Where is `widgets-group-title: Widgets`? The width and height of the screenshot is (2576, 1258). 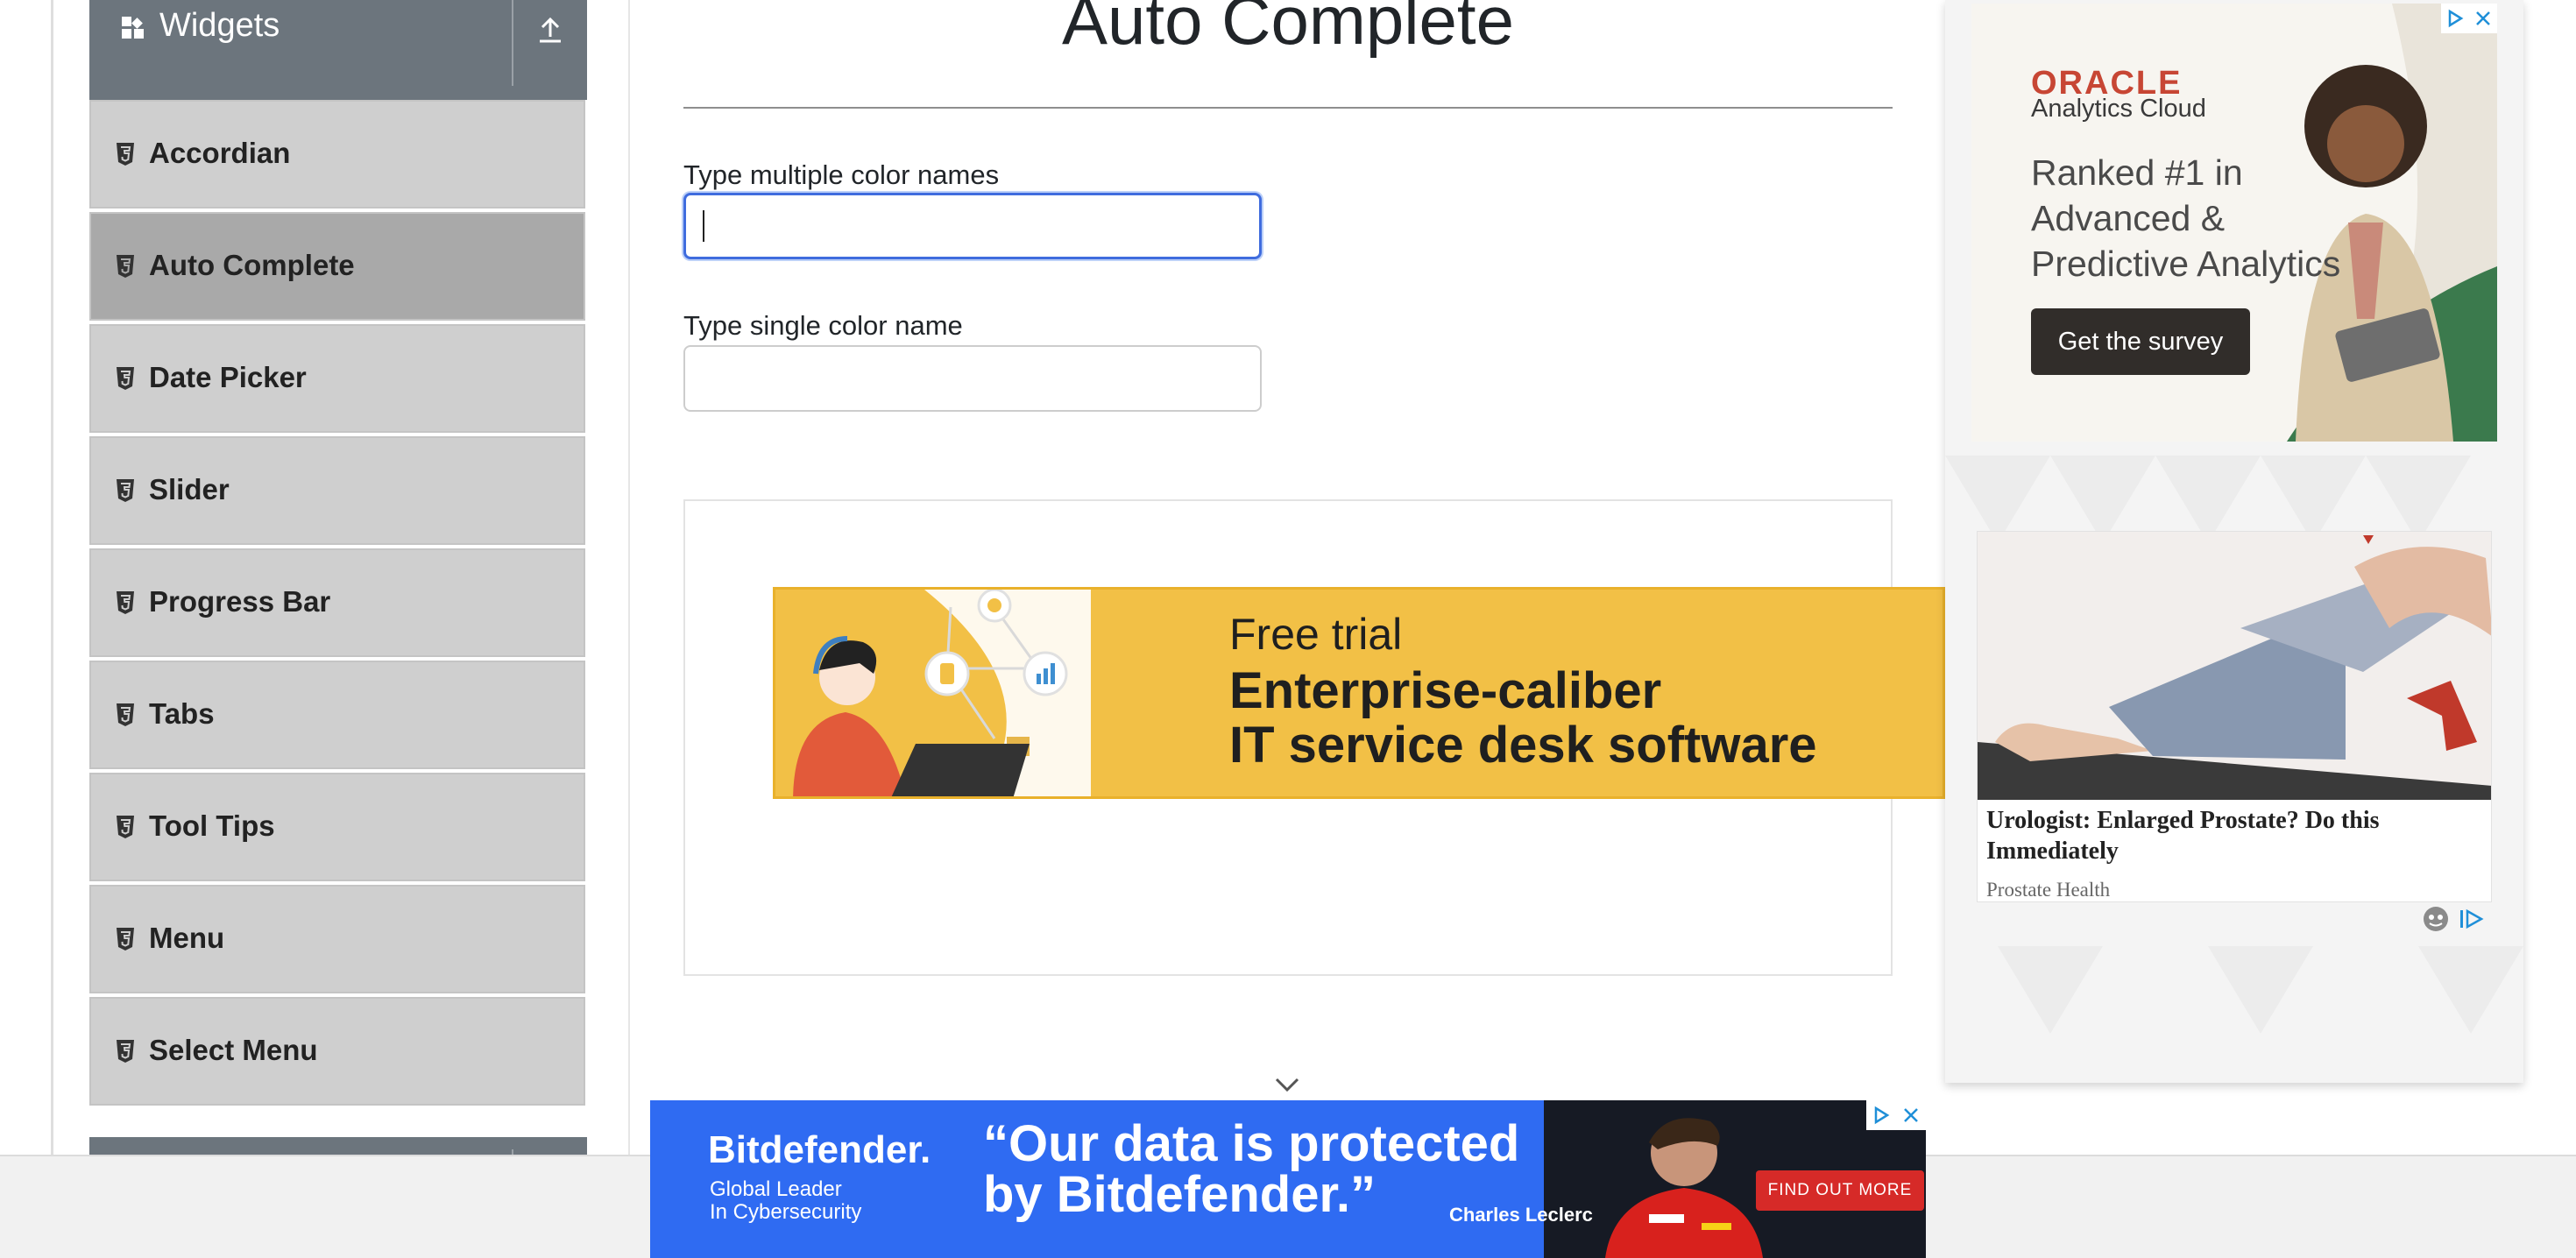
widgets-group-title: Widgets is located at coordinates (219, 25).